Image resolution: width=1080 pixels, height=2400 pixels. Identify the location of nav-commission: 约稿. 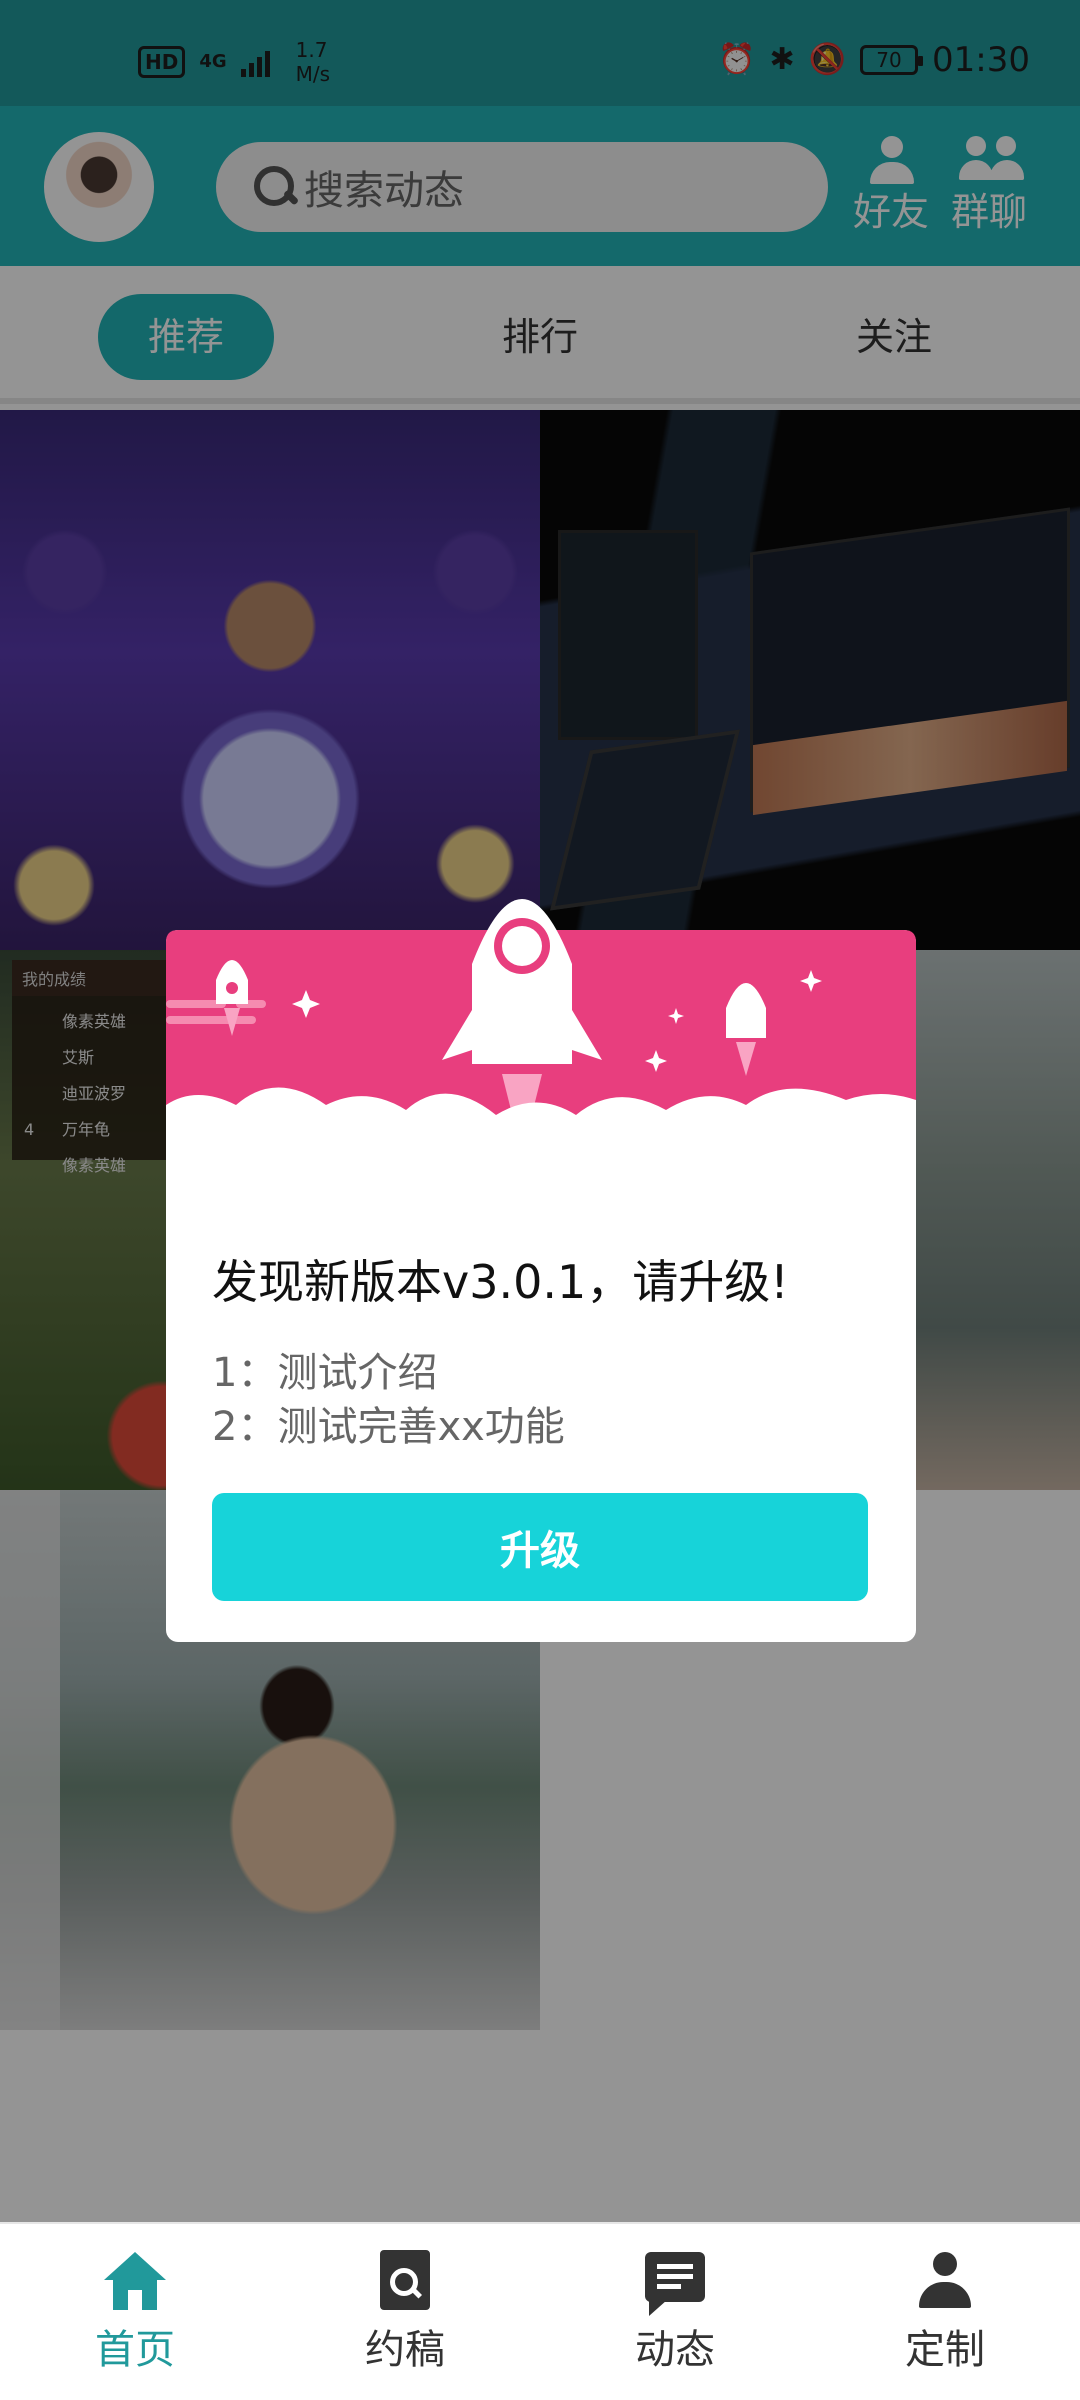
(405, 2311).